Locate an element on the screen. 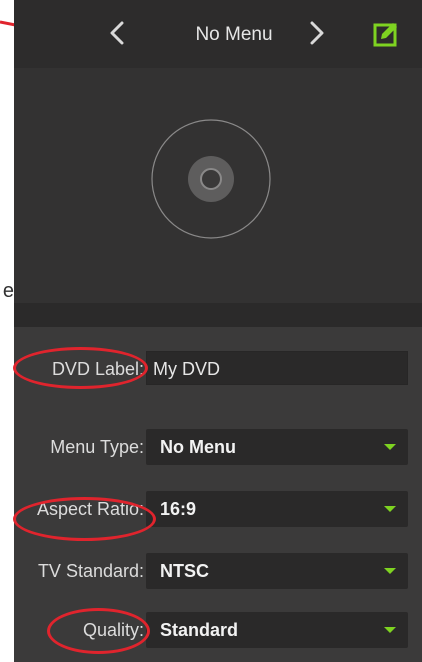 This screenshot has height=662, width=422. next-menu-button is located at coordinates (317, 33).